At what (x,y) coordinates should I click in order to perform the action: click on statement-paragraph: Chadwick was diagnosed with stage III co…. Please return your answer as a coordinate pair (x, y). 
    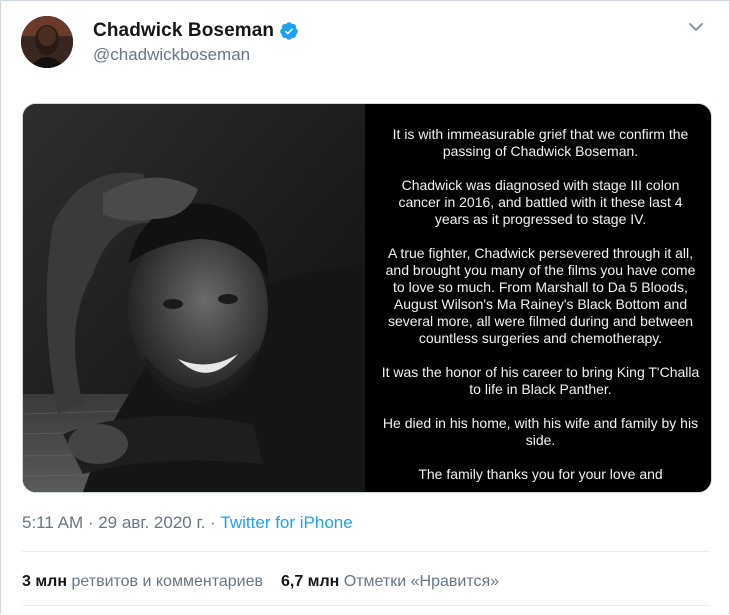
    Looking at the image, I should click on (540, 202).